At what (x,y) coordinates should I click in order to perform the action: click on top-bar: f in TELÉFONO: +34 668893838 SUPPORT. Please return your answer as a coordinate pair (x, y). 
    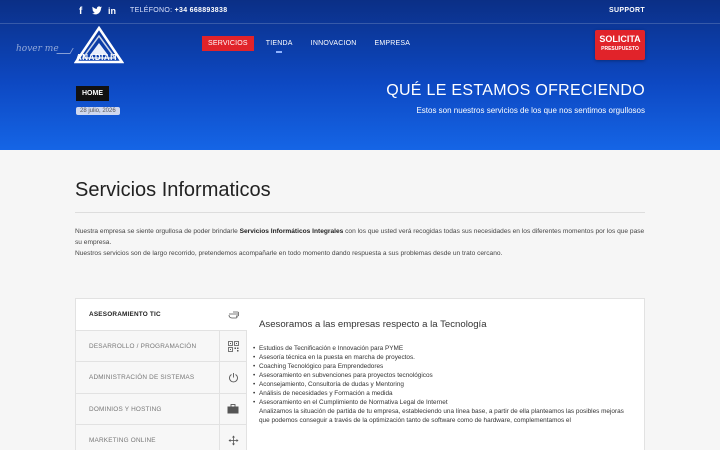
    Looking at the image, I should click on (360, 12).